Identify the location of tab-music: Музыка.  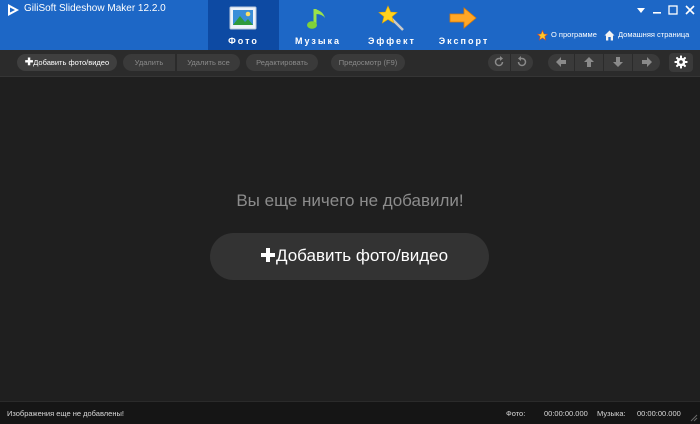
(318, 25).